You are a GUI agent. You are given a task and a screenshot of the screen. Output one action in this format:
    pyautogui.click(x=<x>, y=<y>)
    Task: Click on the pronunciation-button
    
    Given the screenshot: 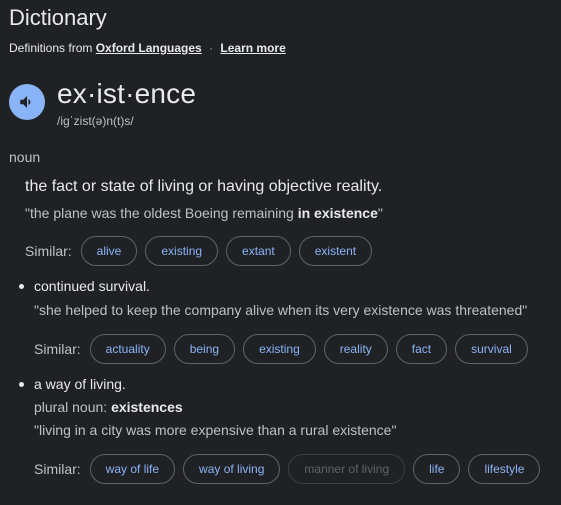 What is the action you would take?
    pyautogui.click(x=27, y=102)
    